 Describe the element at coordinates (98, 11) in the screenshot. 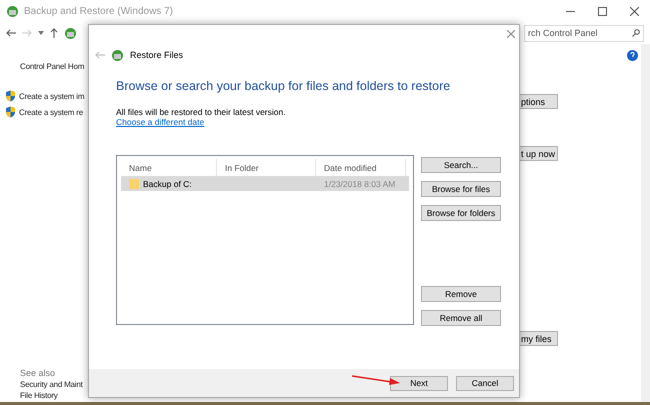

I see `window-title: Backup and Restore (Windows 7)` at that location.